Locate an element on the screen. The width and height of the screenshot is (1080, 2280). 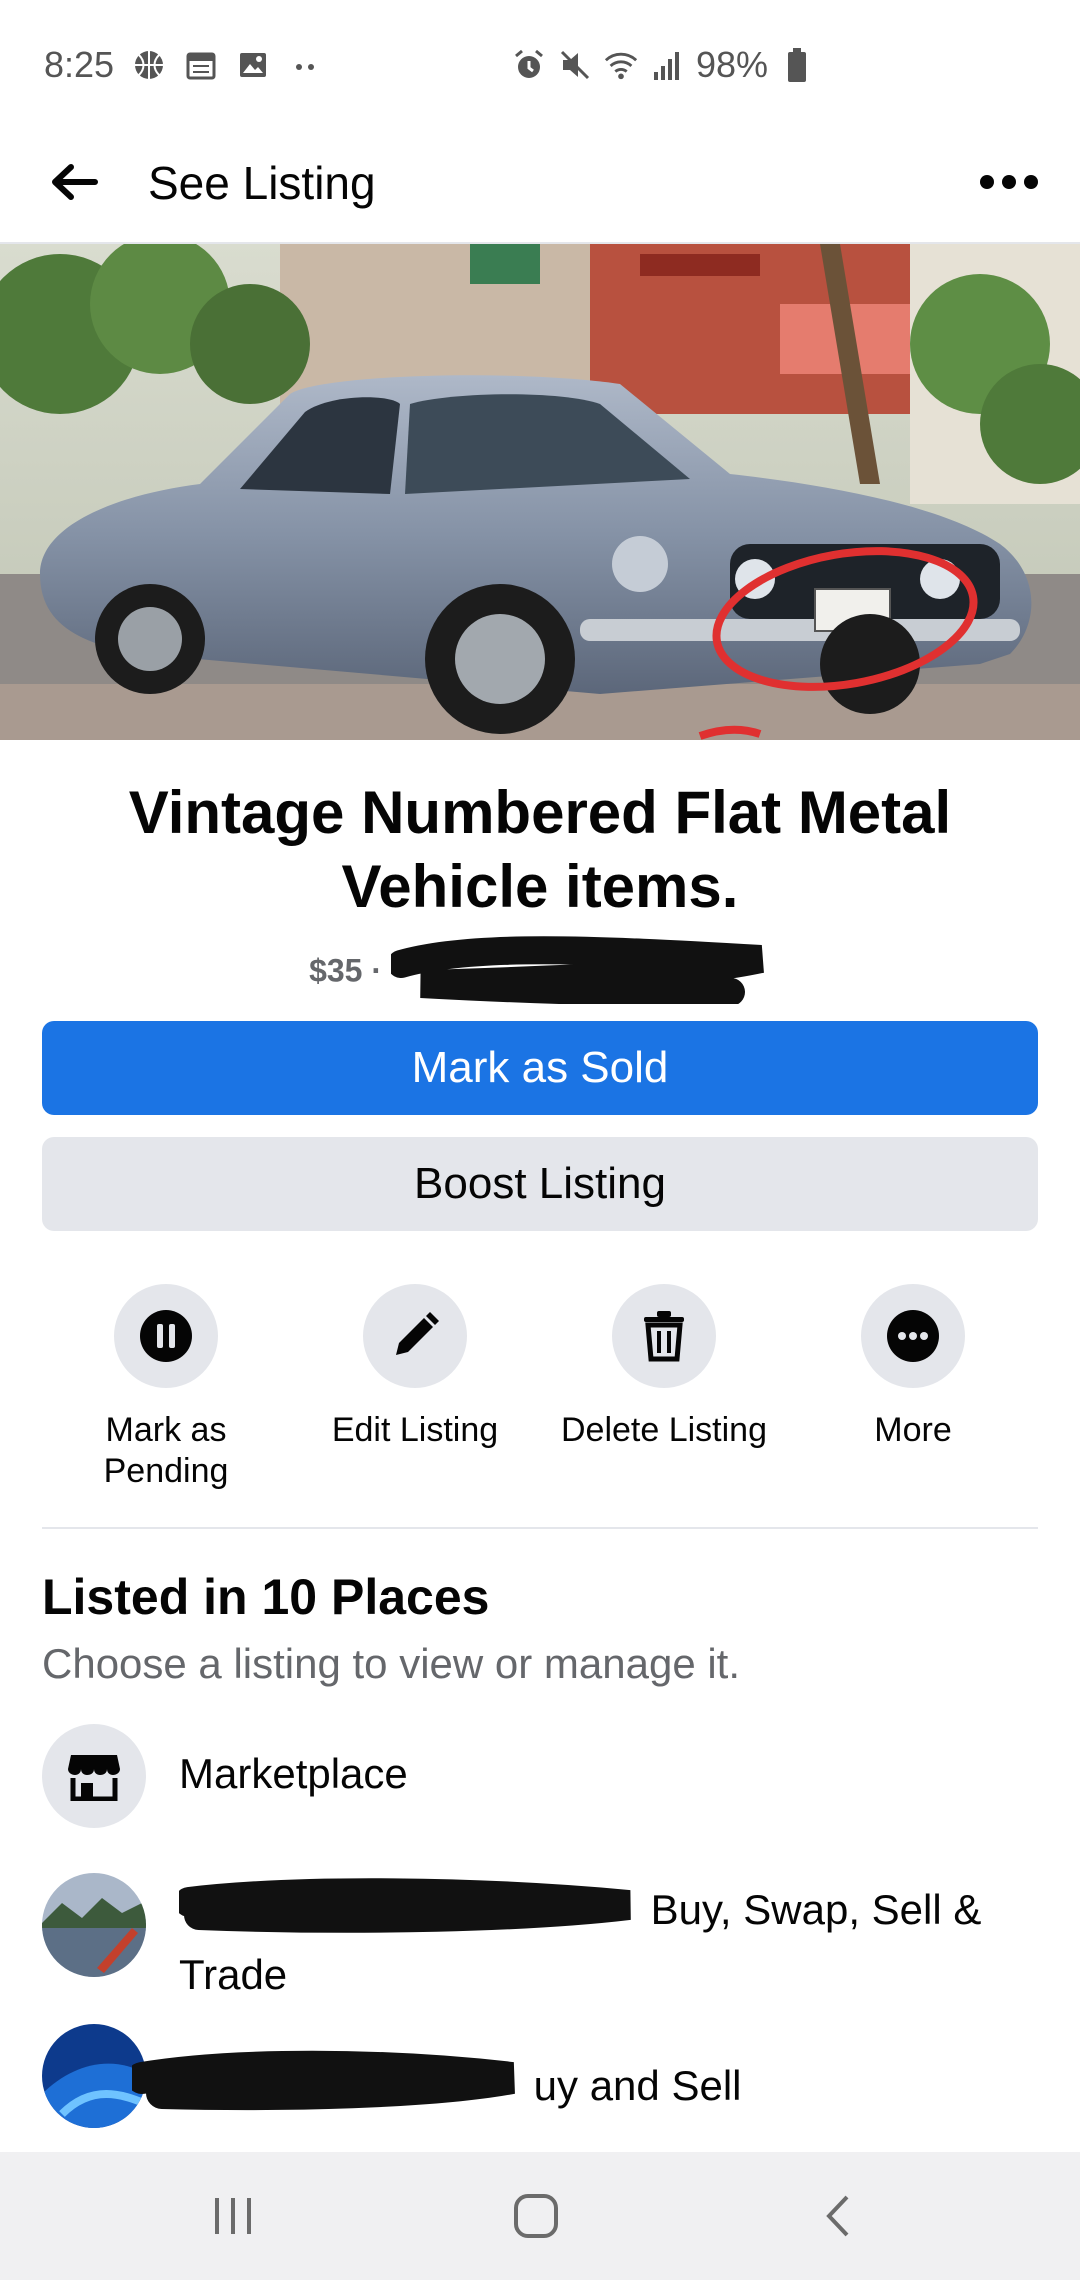
place-item-group: Buy, Swap, Sell & Trade is located at coordinates (542, 1935).